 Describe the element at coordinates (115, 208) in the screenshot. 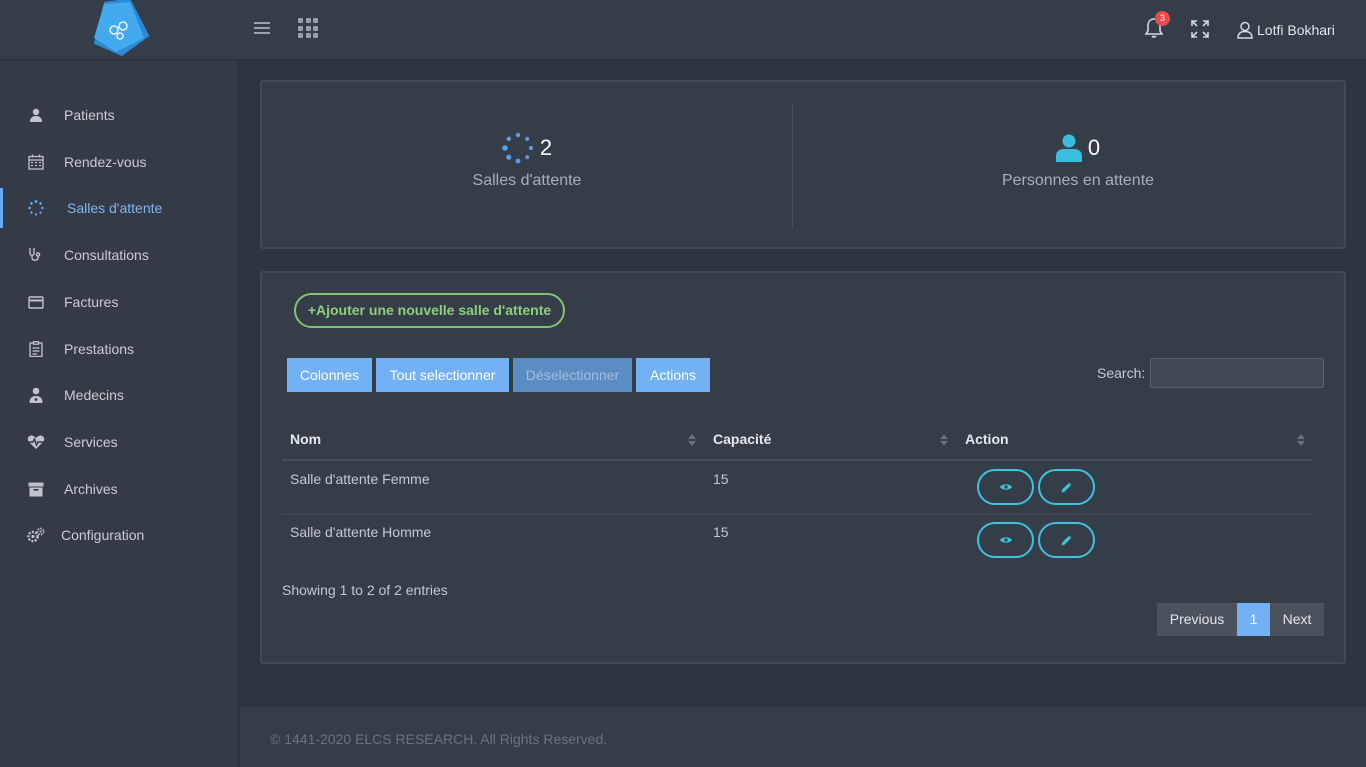

I see `sidebar-item-label: Salles d'attente` at that location.